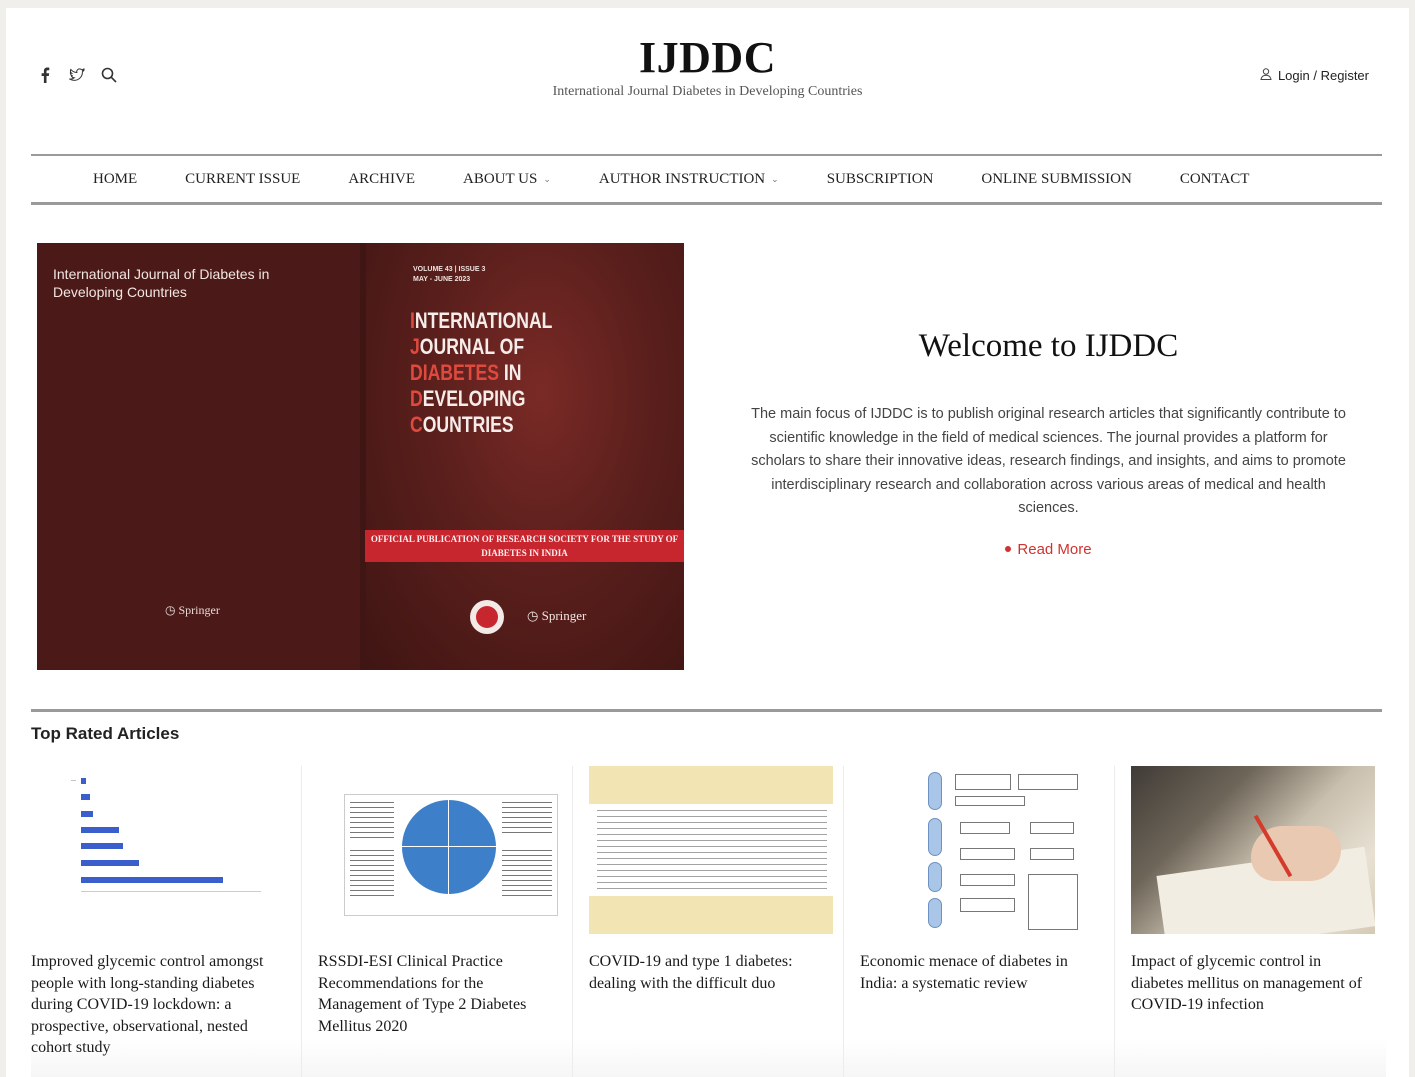 Image resolution: width=1415 pixels, height=1077 pixels. I want to click on nav-contact: CONTACT, so click(1215, 179).